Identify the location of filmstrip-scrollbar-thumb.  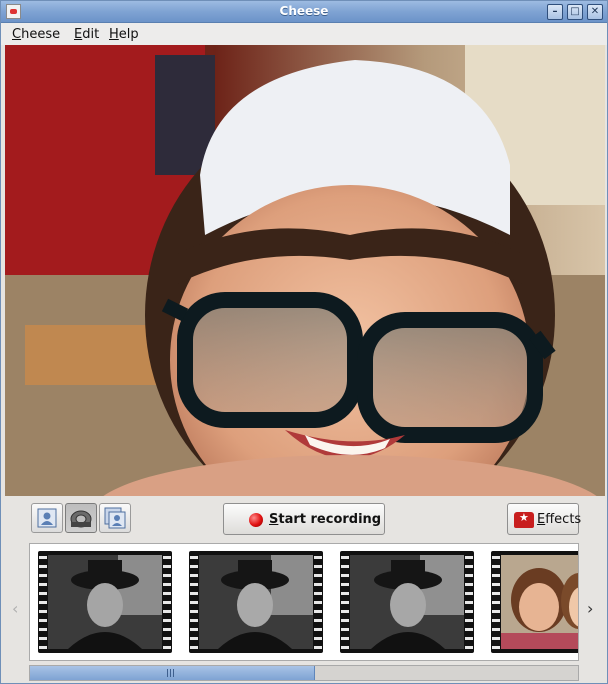
(172, 673).